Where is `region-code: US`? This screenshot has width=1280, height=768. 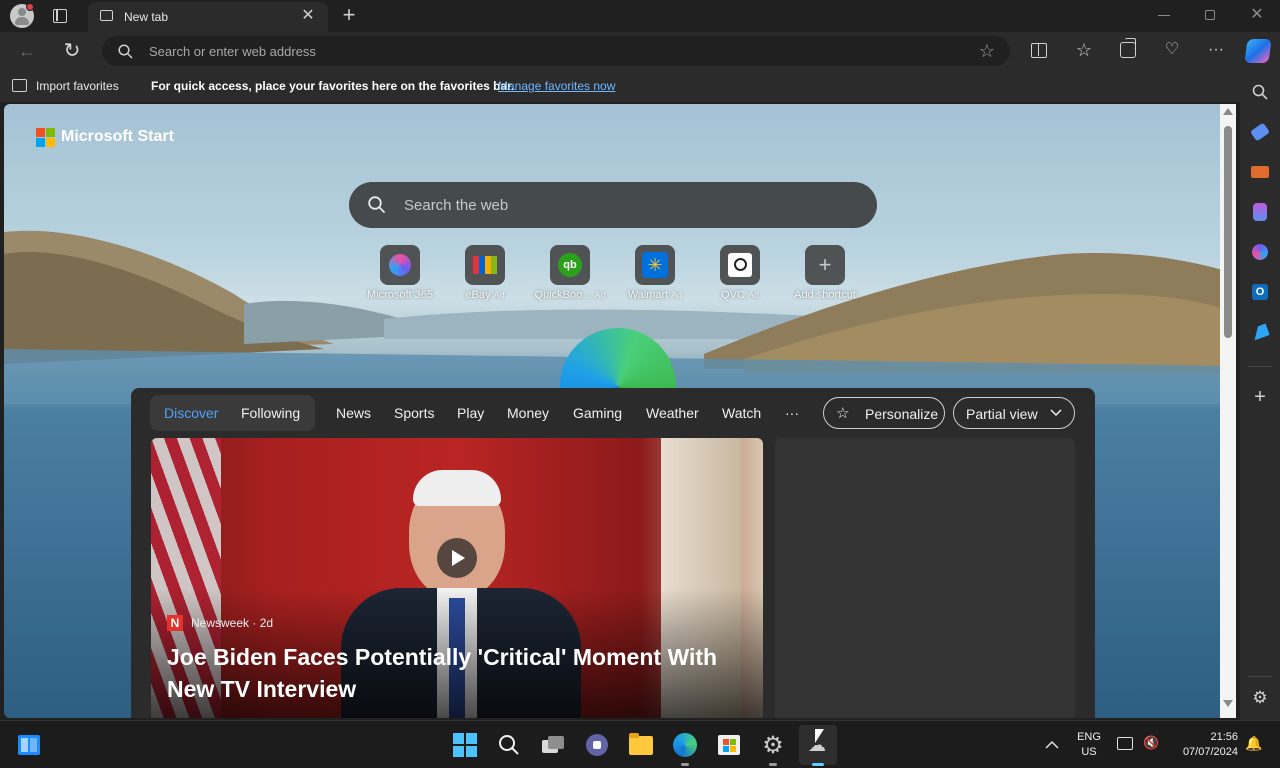
region-code: US is located at coordinates (1089, 752).